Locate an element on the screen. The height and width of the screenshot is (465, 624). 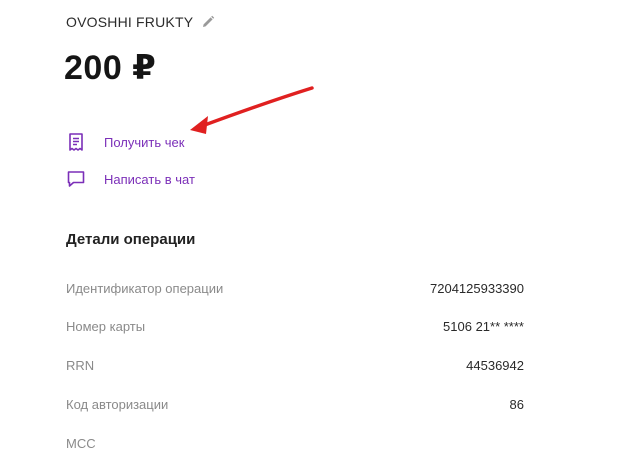
mcc-label: MCC is located at coordinates (81, 443).